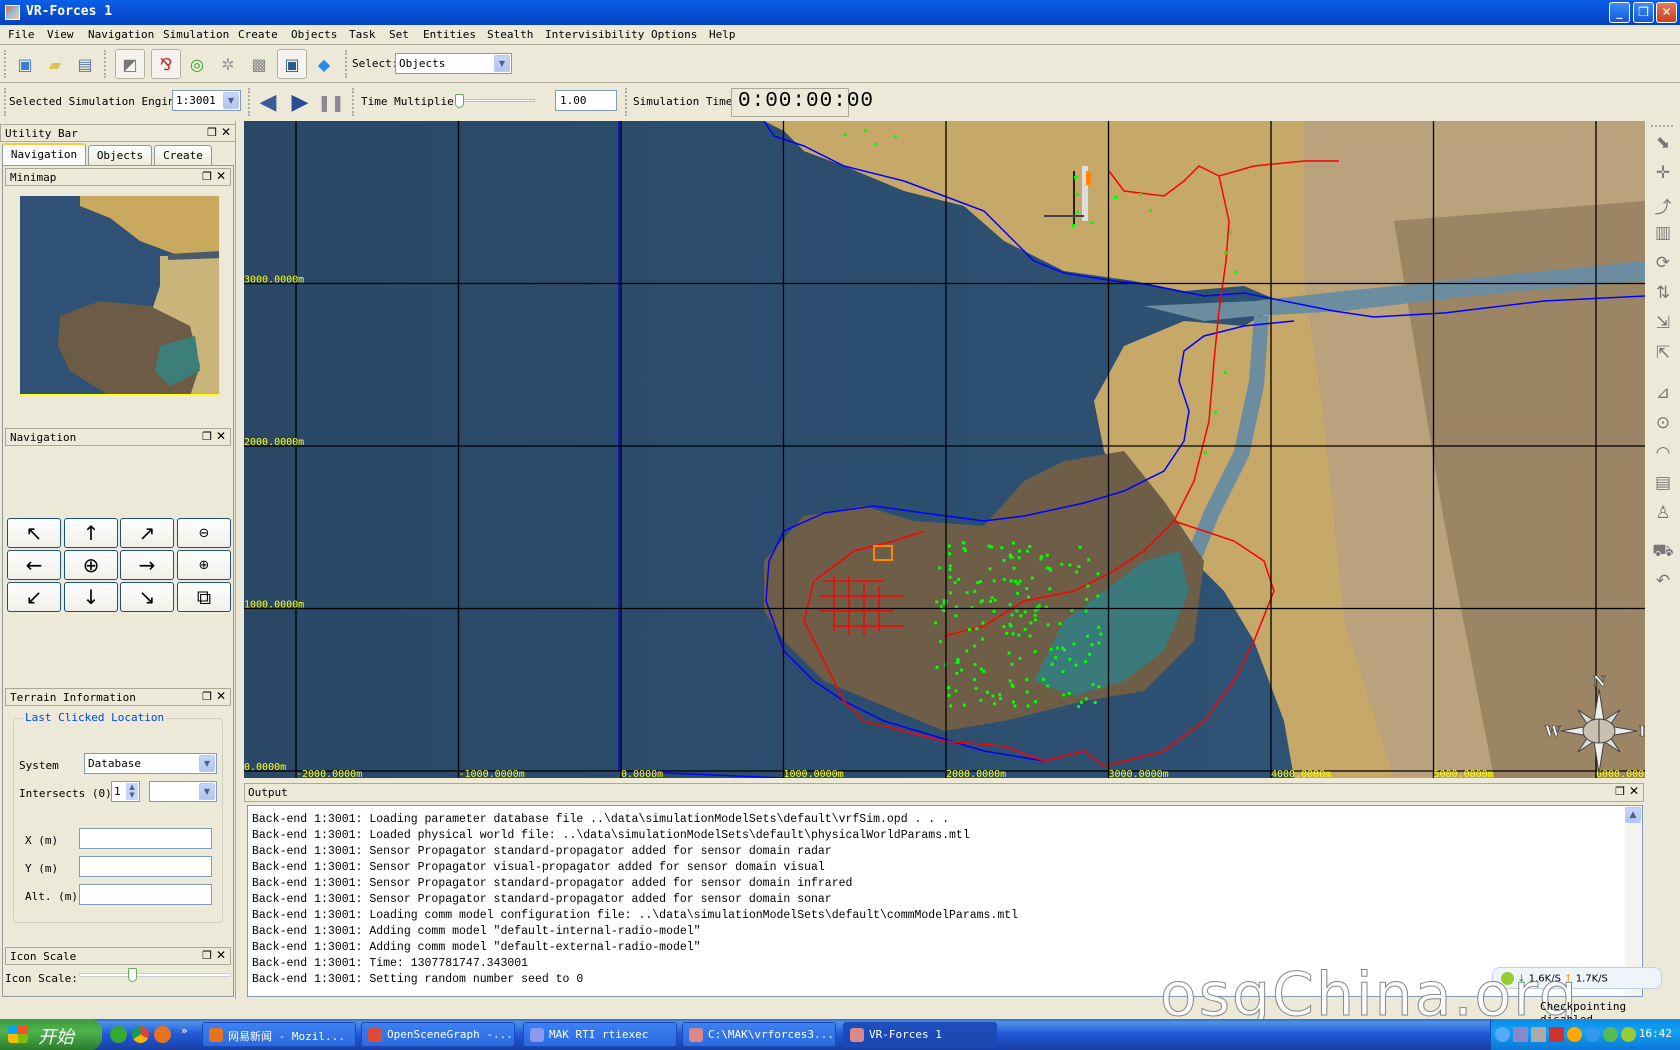  Describe the element at coordinates (1592, 1034) in the screenshot. I see `tray-k-icon` at that location.